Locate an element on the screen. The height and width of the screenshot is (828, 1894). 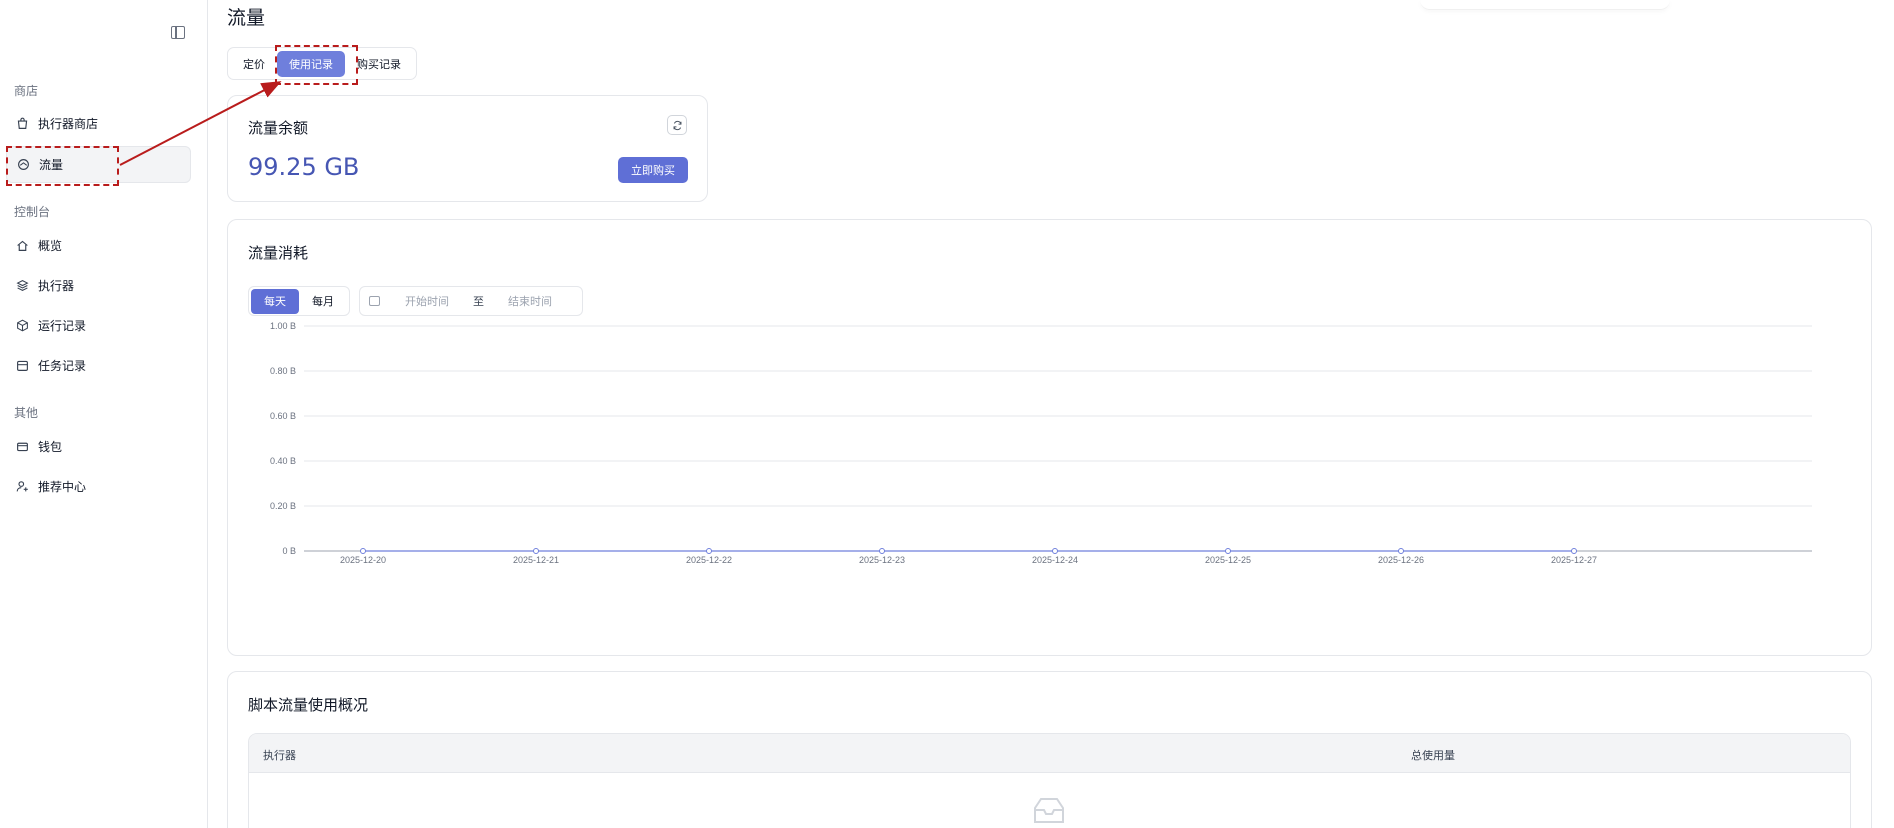
y-tick-label: 1.00 B is located at coordinates (283, 326).